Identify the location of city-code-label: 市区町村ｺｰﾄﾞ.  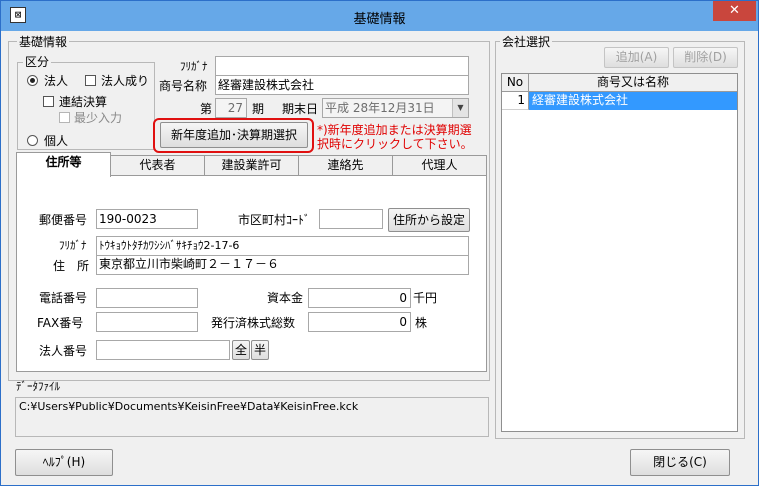
(274, 220).